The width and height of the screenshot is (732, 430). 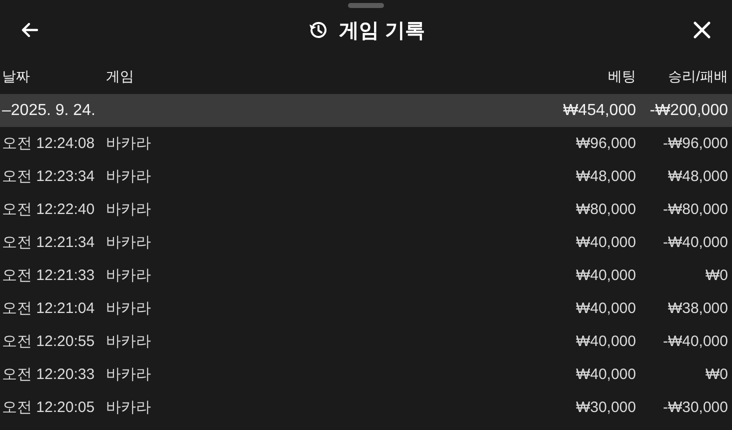 What do you see at coordinates (366, 5) in the screenshot?
I see `drag-handle` at bounding box center [366, 5].